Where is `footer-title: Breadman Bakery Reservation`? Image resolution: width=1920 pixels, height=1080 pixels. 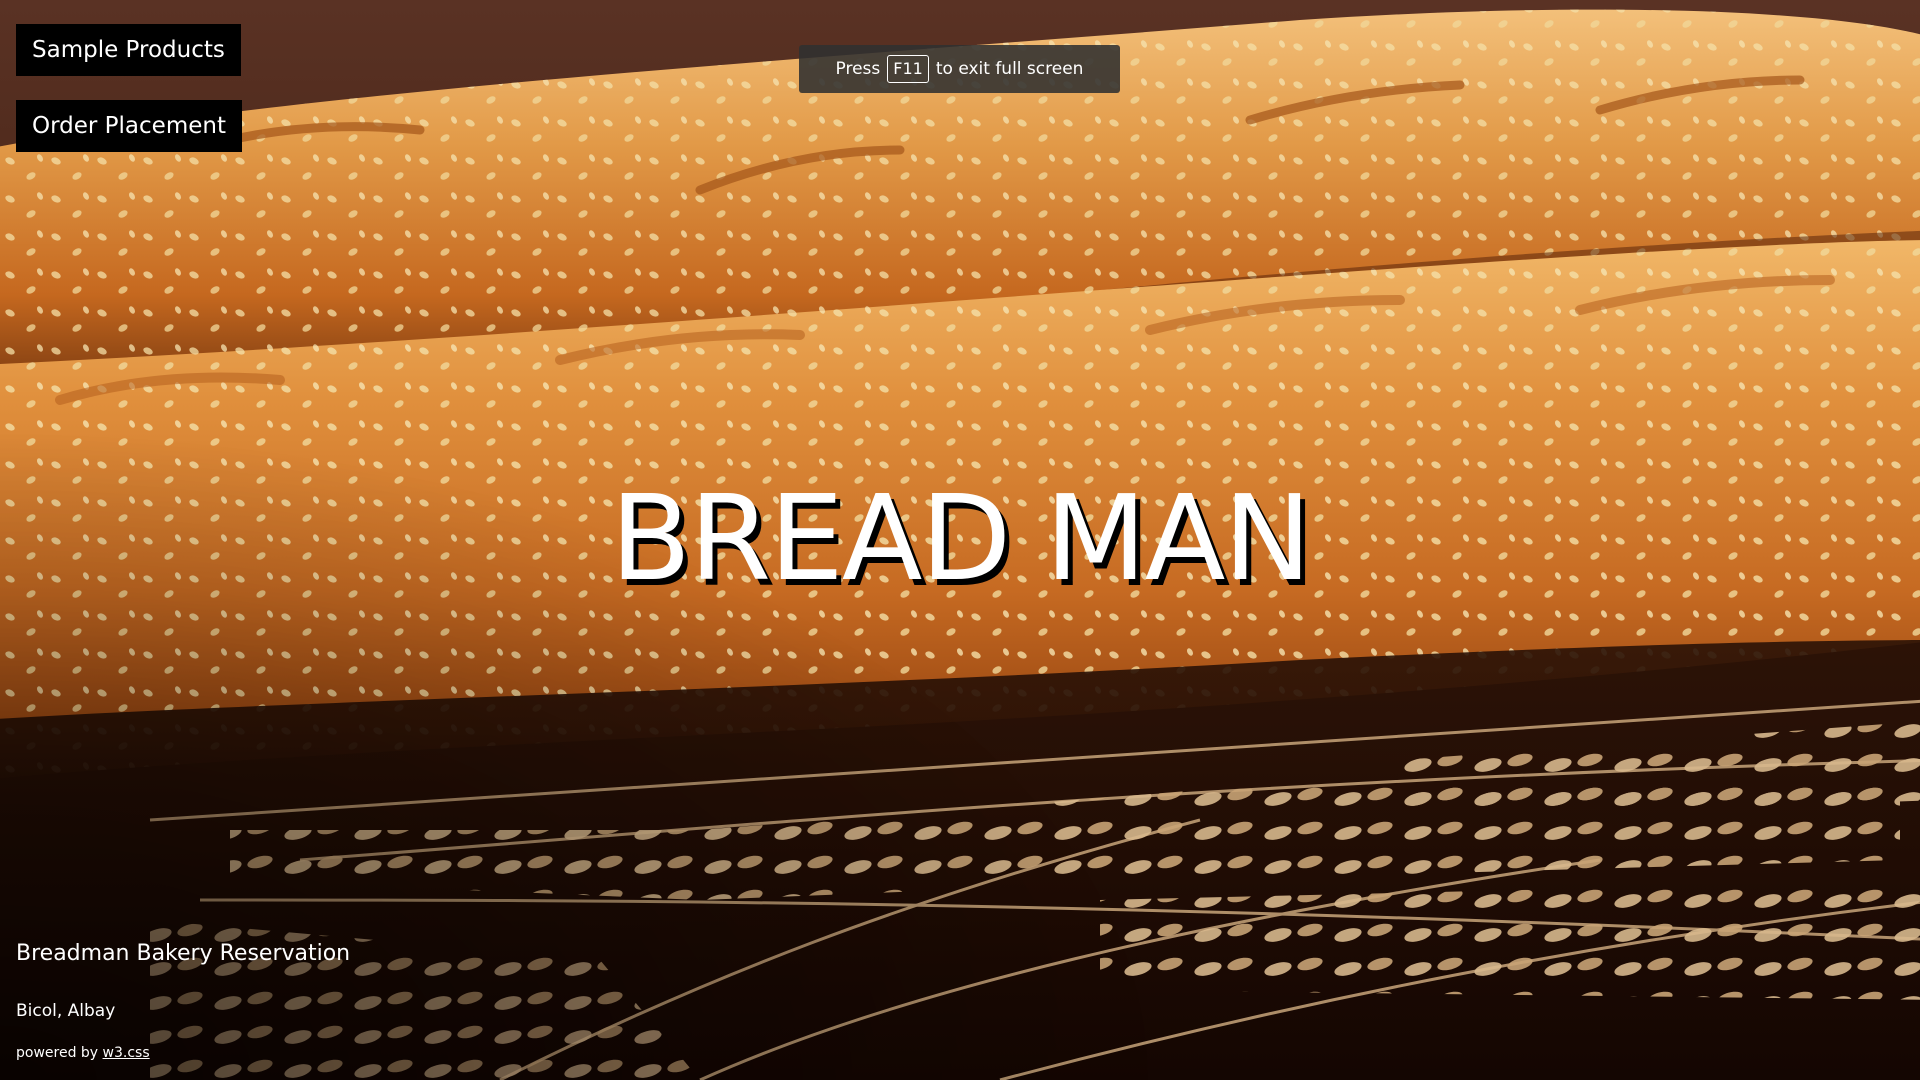 footer-title: Breadman Bakery Reservation is located at coordinates (183, 953).